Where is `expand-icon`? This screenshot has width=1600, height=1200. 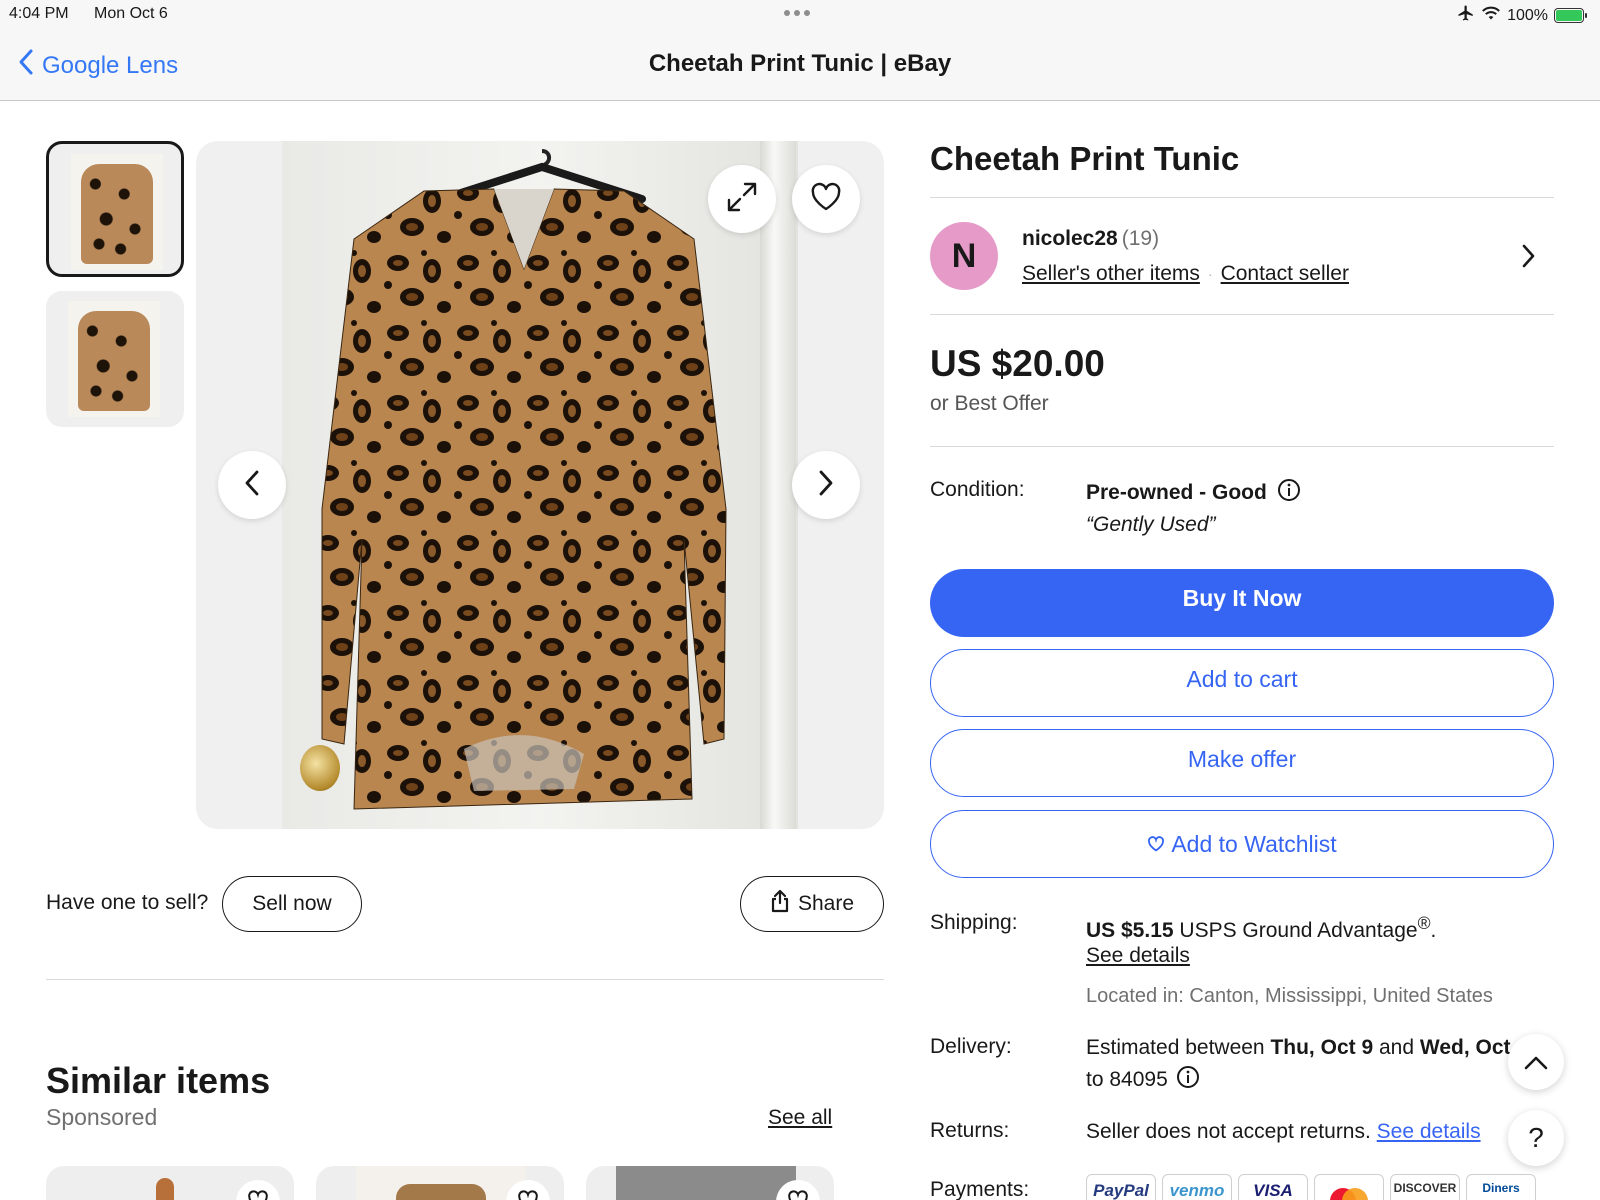
expand-icon is located at coordinates (742, 199).